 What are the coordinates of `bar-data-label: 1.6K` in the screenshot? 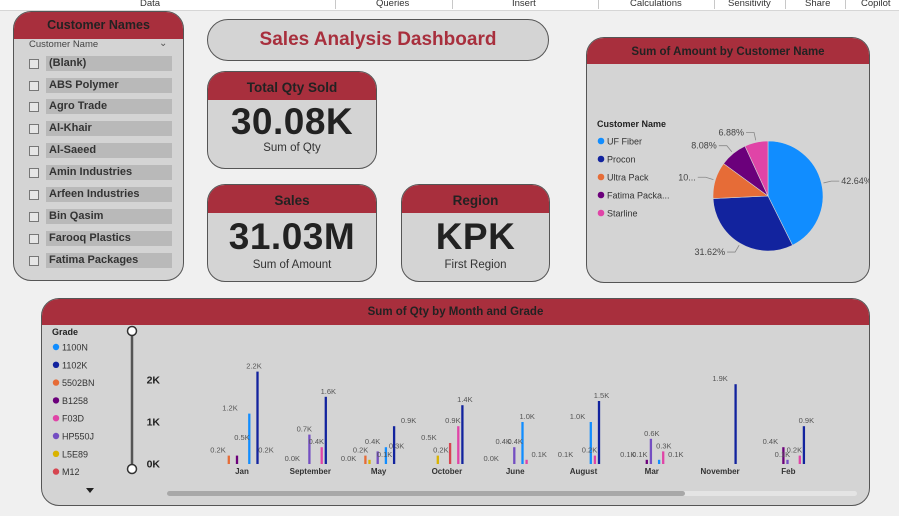 It's located at (328, 391).